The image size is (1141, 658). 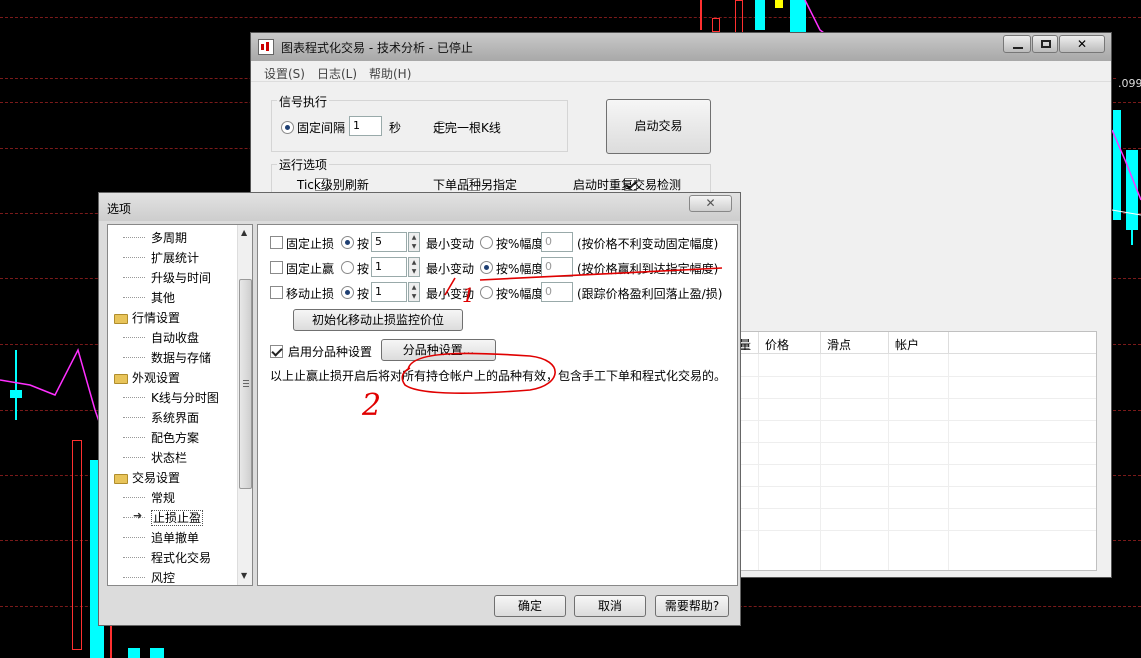 What do you see at coordinates (156, 378) in the screenshot?
I see `tree-item-label: 外观设置` at bounding box center [156, 378].